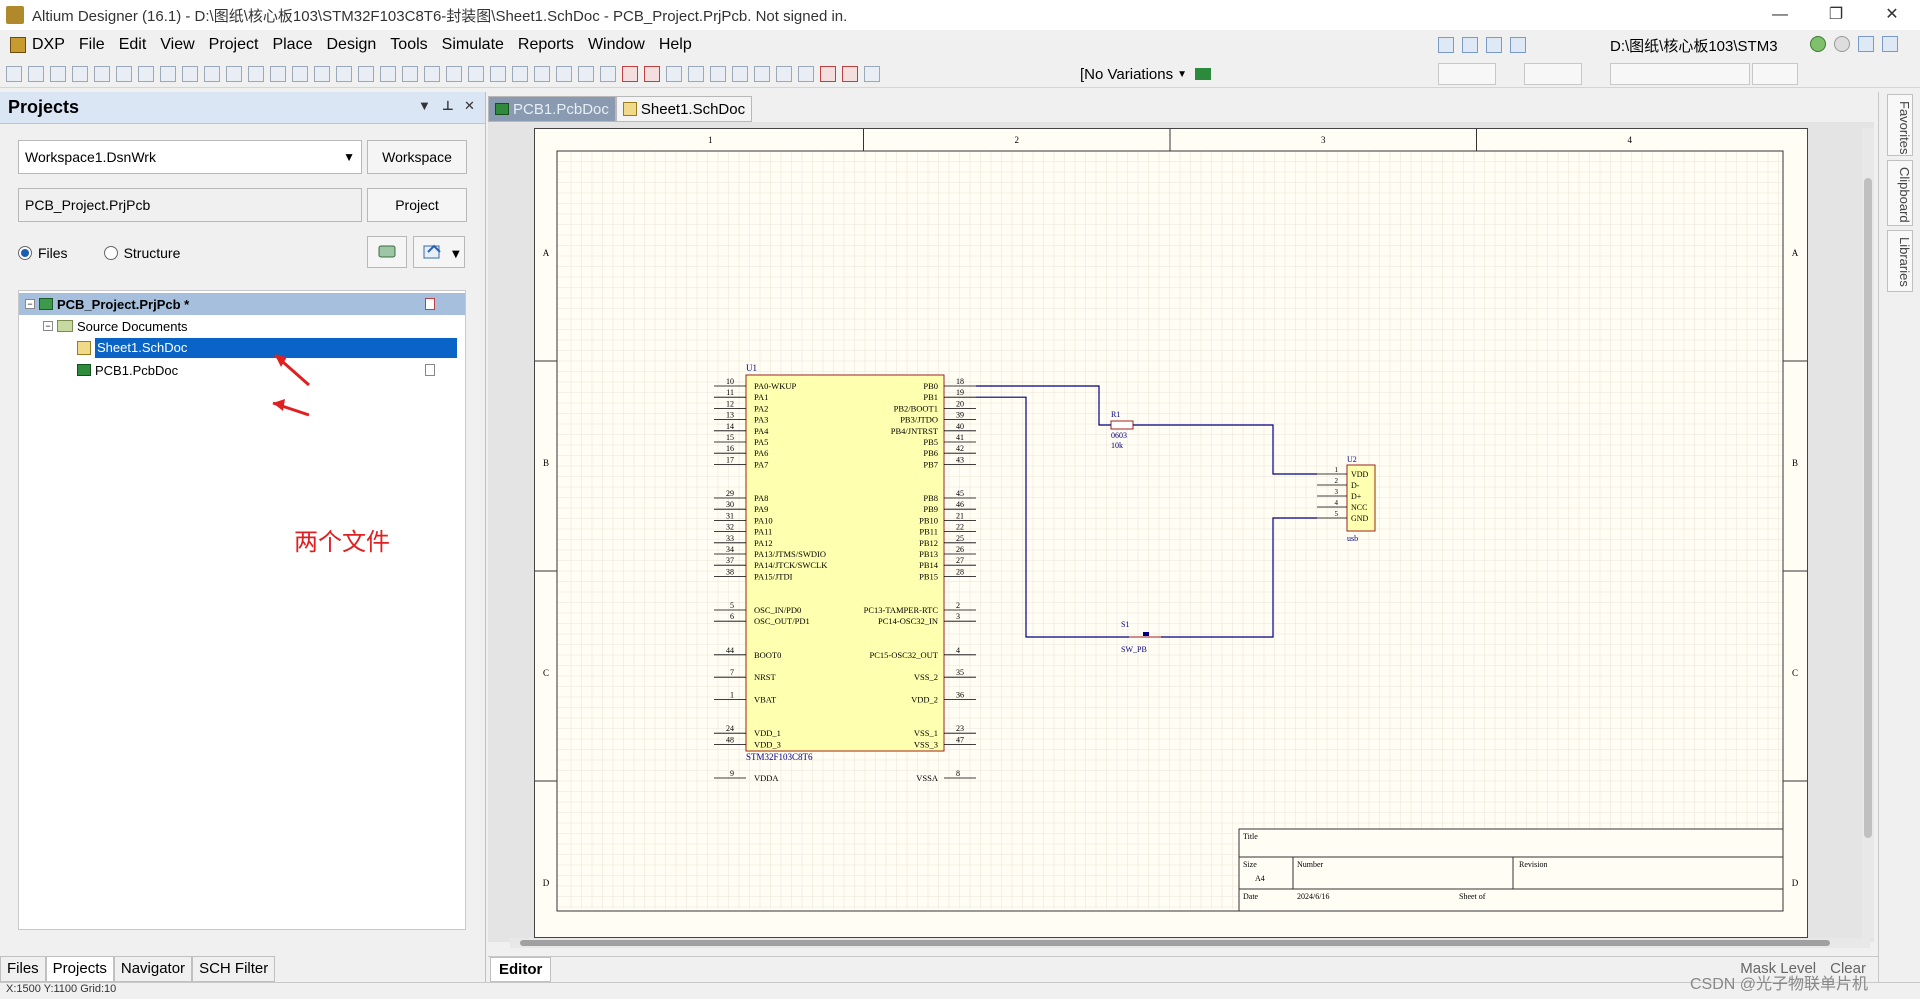  I want to click on sheet-entry-icon, so click(718, 73).